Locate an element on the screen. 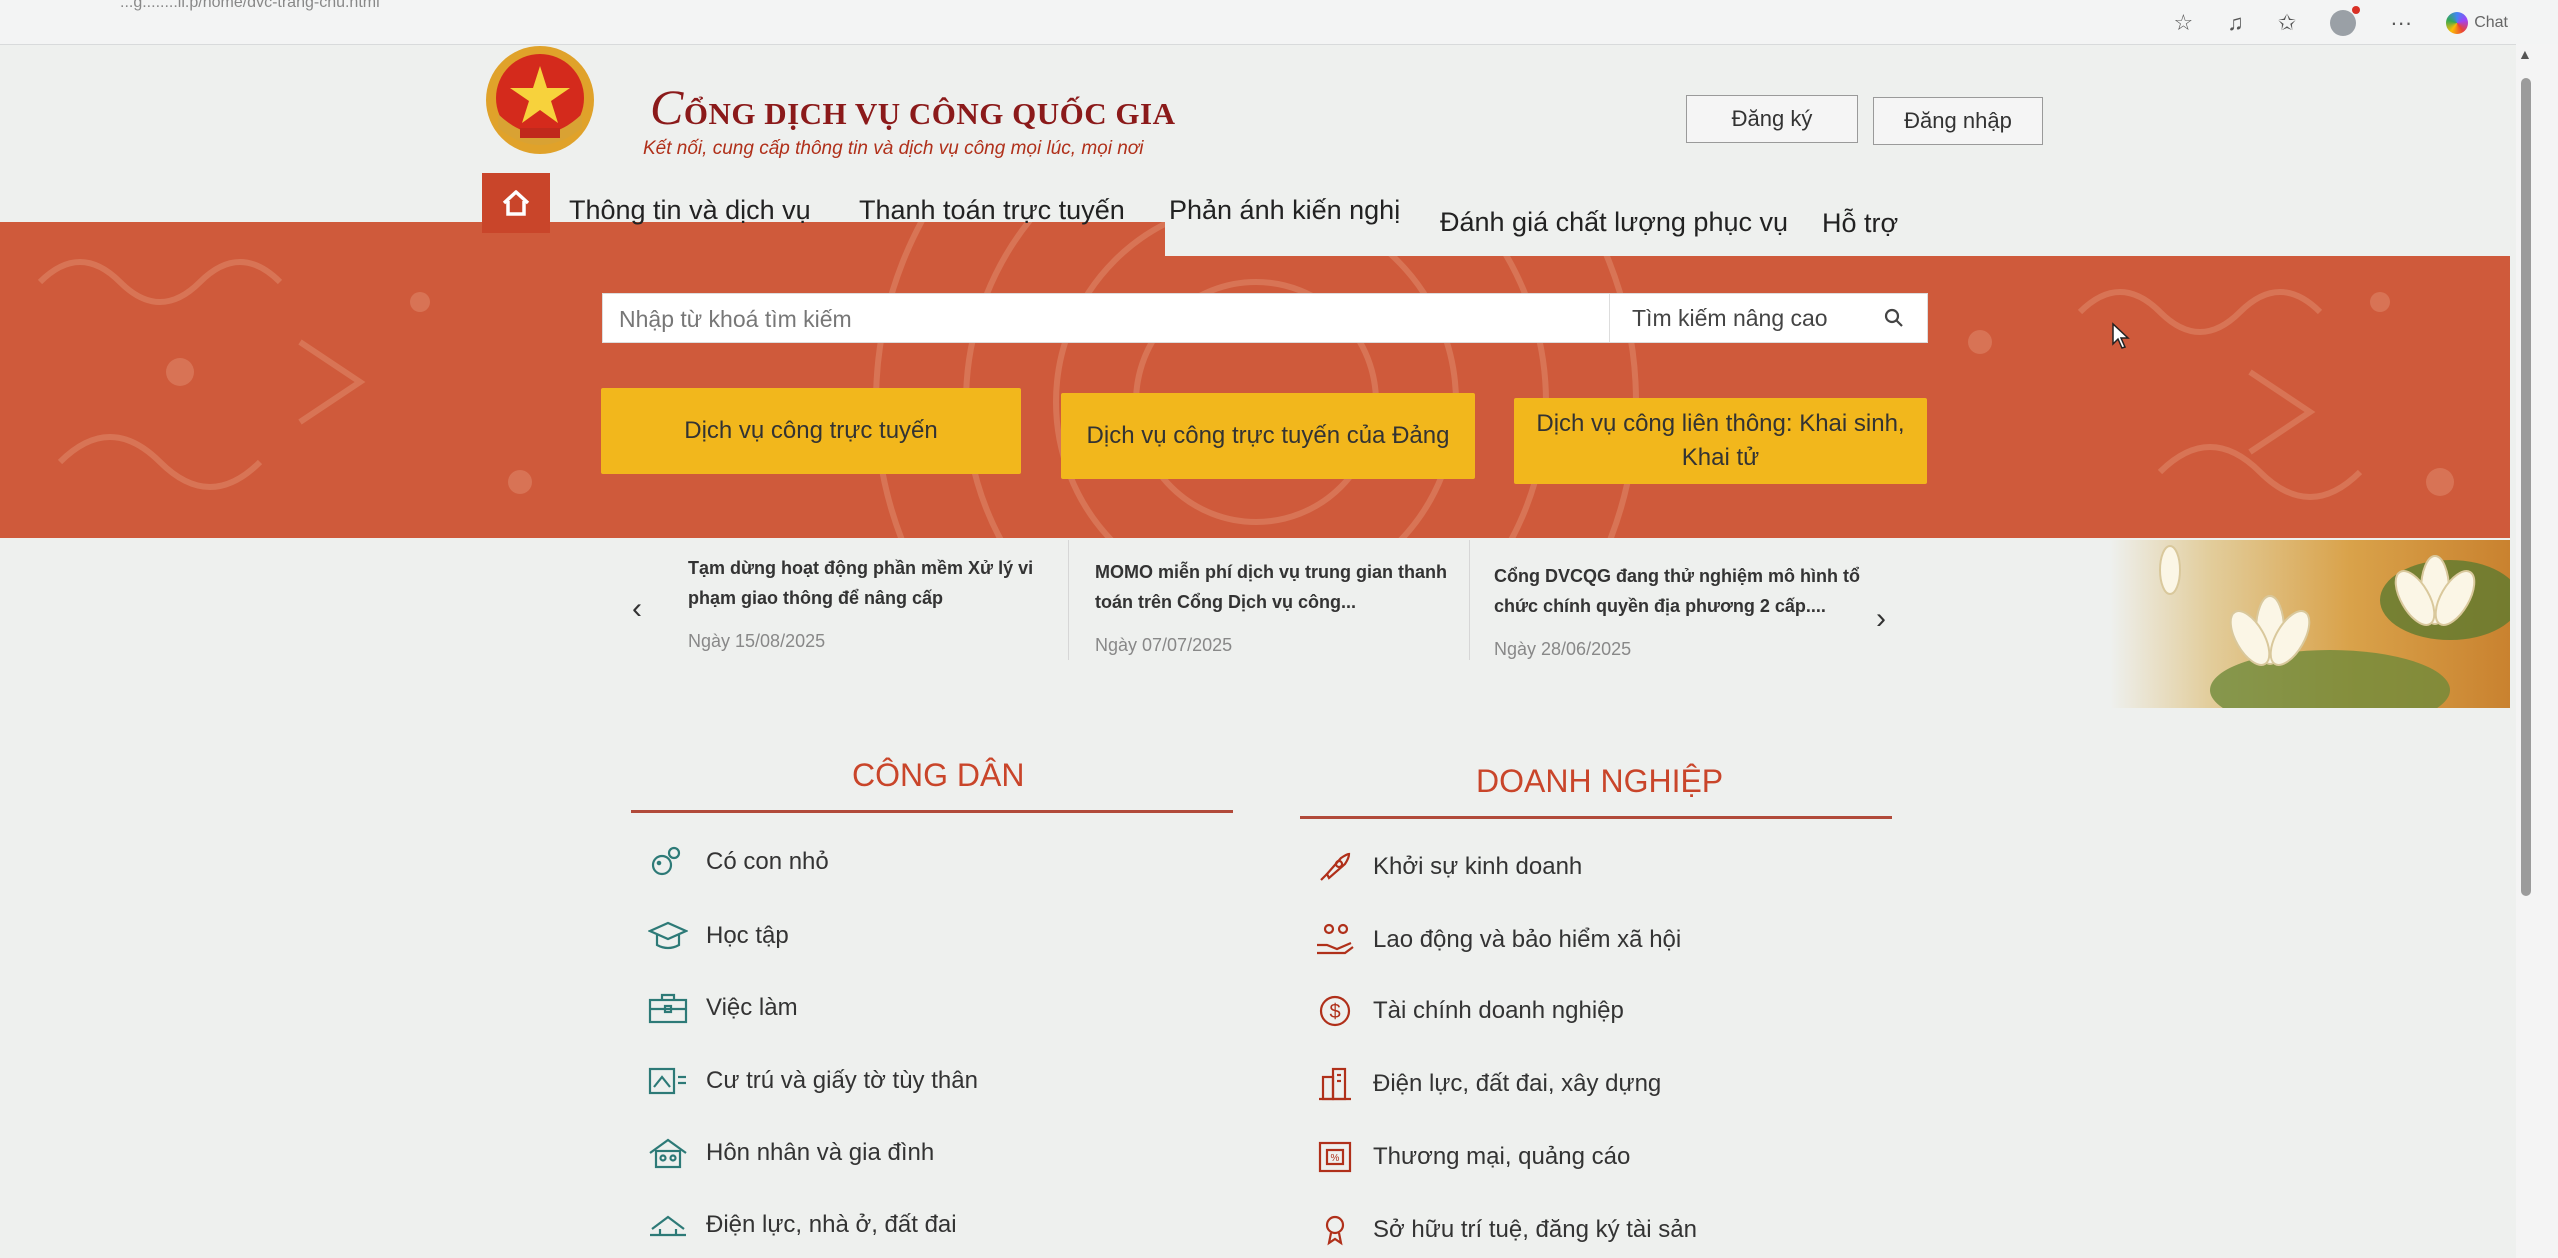 Image resolution: width=2558 pixels, height=1258 pixels. citizen-item-label: Hôn nhân và gia đình is located at coordinates (820, 1152).